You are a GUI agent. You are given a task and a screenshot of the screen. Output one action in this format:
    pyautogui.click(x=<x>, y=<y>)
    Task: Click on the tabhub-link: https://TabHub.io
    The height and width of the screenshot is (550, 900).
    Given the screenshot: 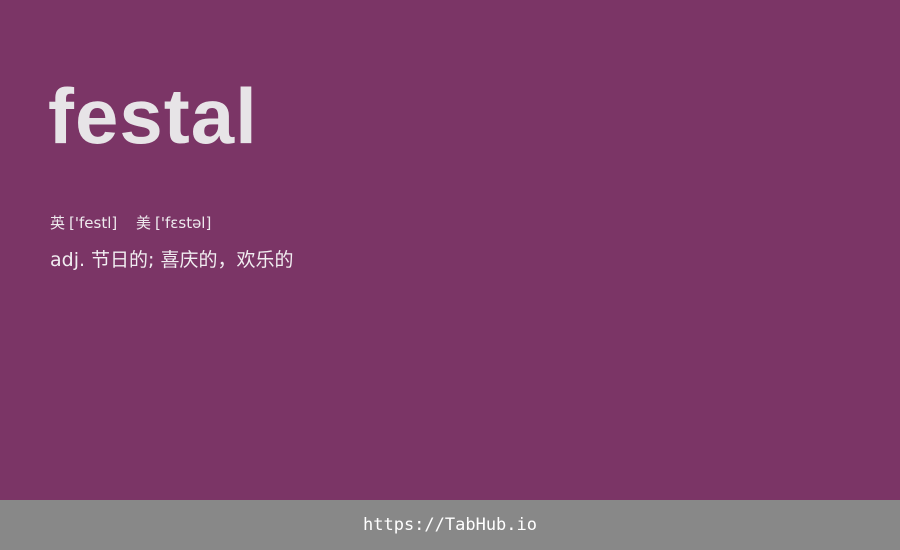 What is the action you would take?
    pyautogui.click(x=450, y=525)
    